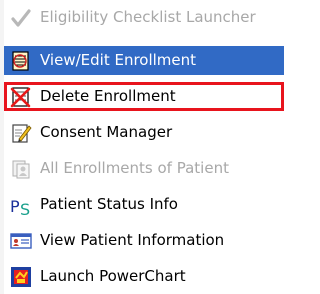  What do you see at coordinates (25, 208) in the screenshot?
I see `svg-text: S` at bounding box center [25, 208].